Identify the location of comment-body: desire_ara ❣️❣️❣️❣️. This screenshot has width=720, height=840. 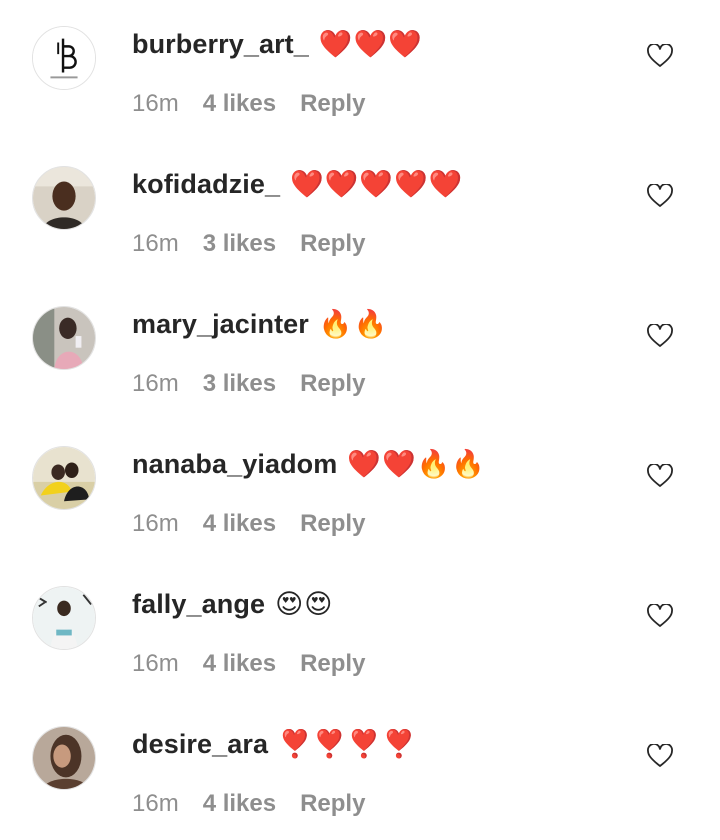
(274, 744).